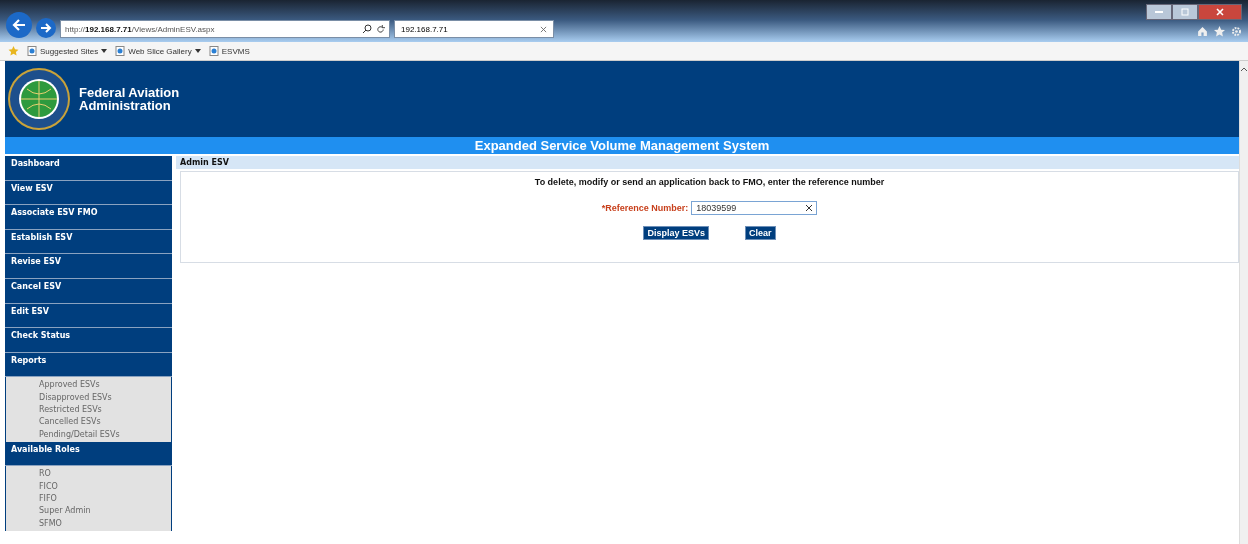 Image resolution: width=1248 pixels, height=544 pixels. What do you see at coordinates (129, 99) in the screenshot?
I see `organization-name: Federal Aviation Administration` at bounding box center [129, 99].